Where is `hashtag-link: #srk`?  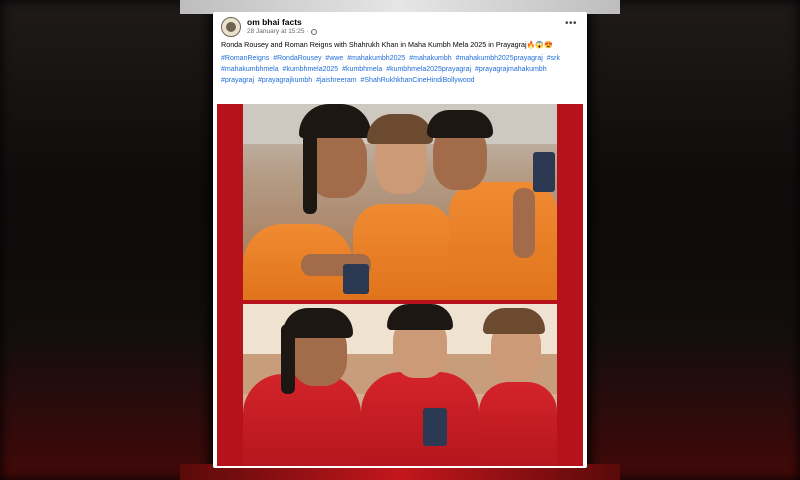 hashtag-link: #srk is located at coordinates (553, 58).